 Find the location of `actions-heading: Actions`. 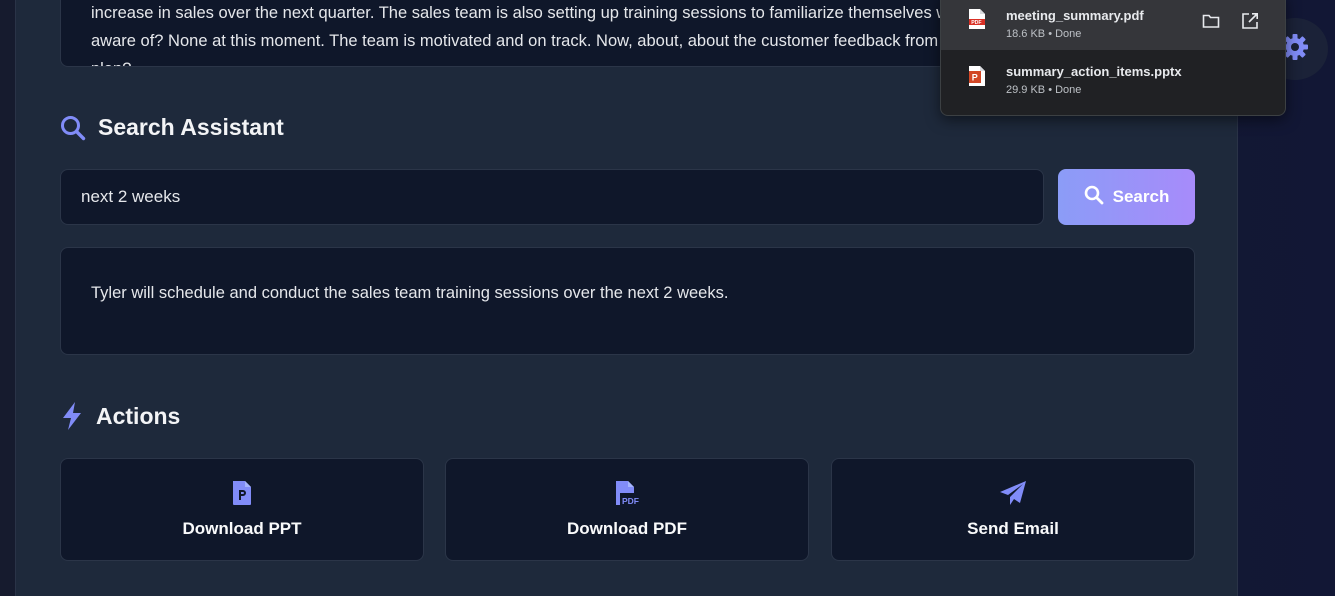

actions-heading: Actions is located at coordinates (120, 416).